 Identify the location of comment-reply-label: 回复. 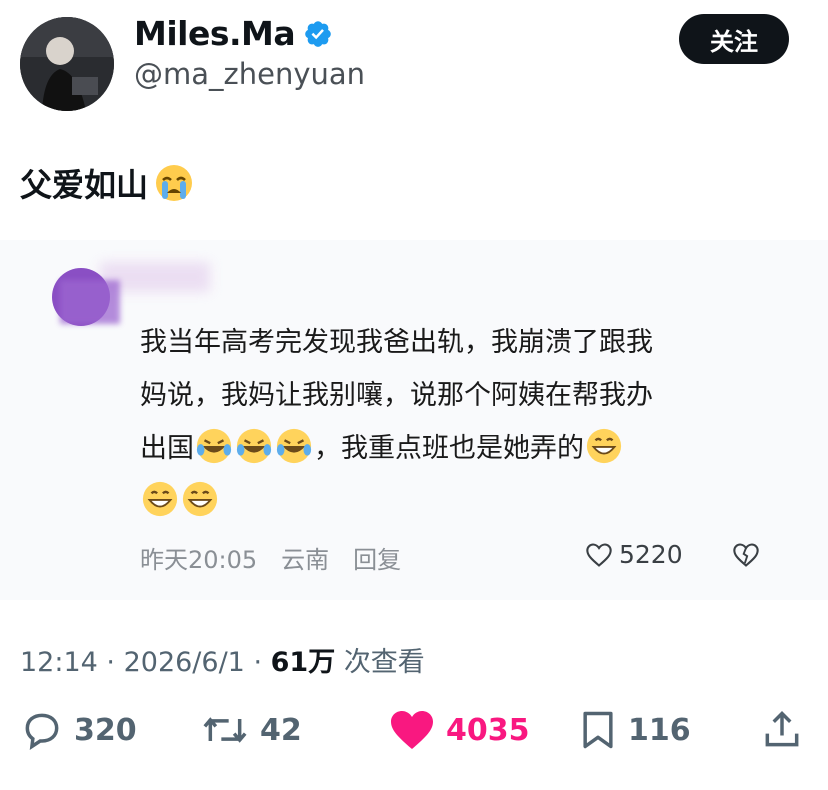
(377, 560).